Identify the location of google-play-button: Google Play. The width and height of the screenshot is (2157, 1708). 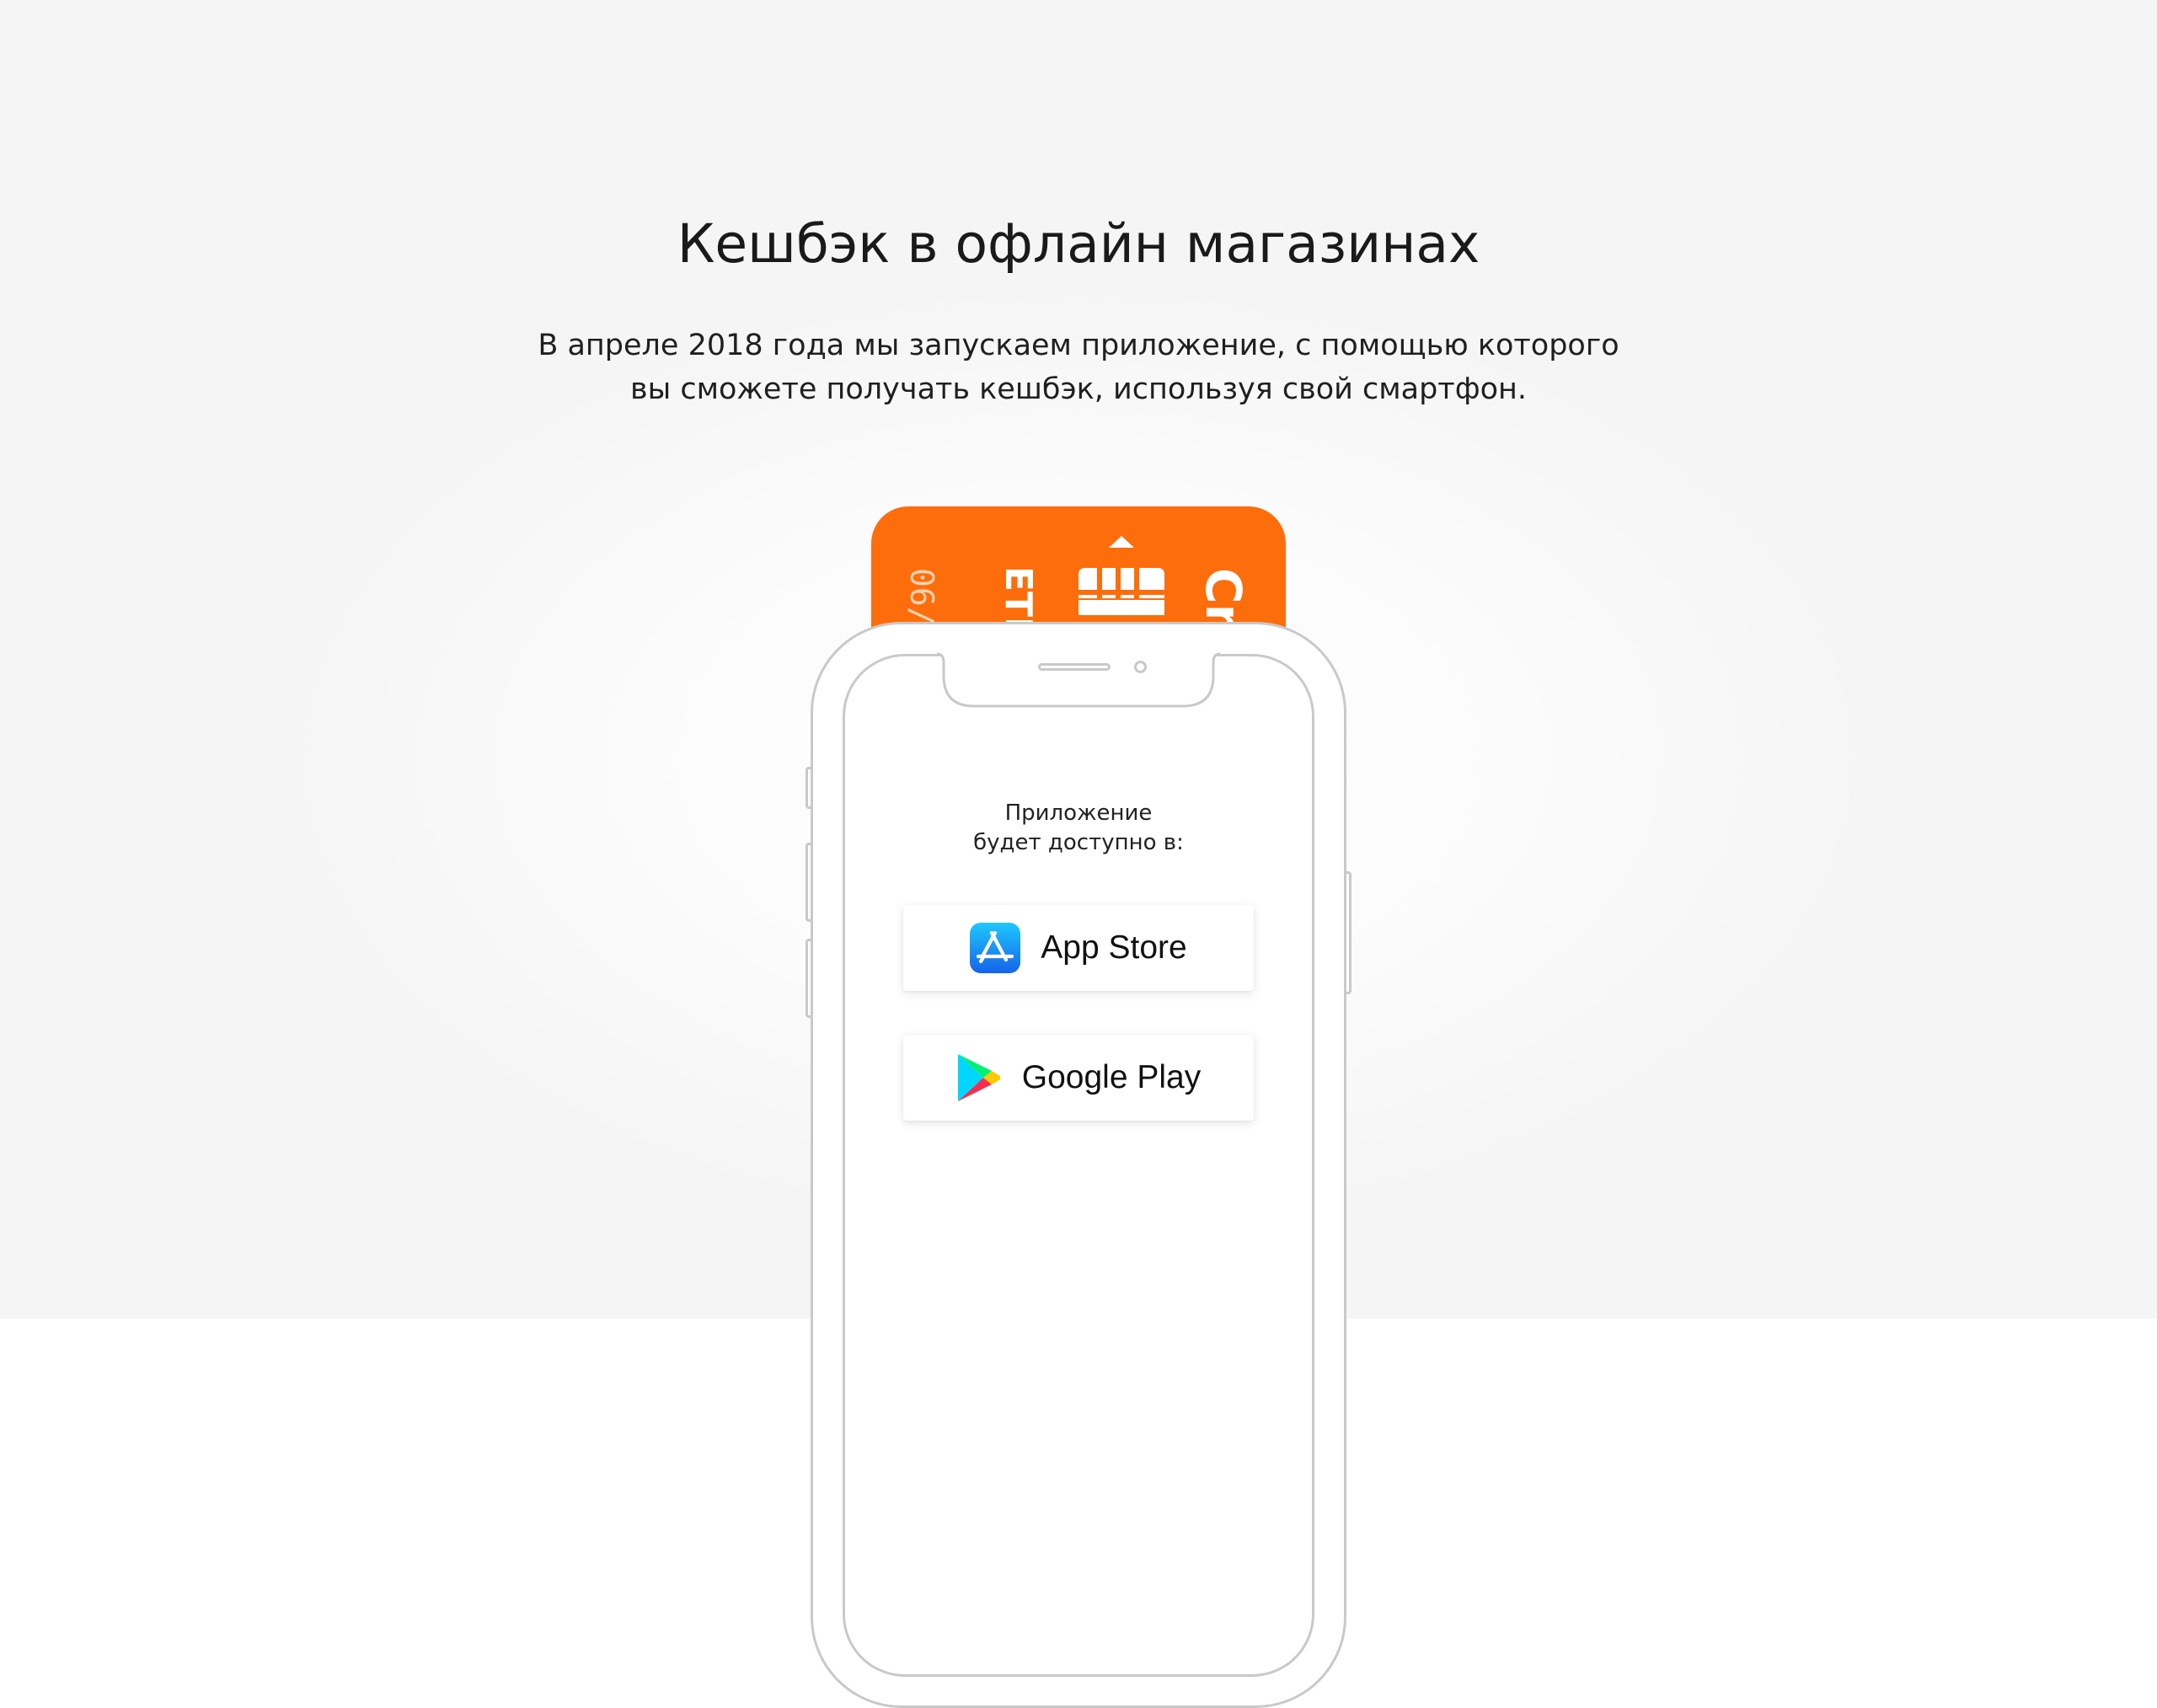
(1078, 1078).